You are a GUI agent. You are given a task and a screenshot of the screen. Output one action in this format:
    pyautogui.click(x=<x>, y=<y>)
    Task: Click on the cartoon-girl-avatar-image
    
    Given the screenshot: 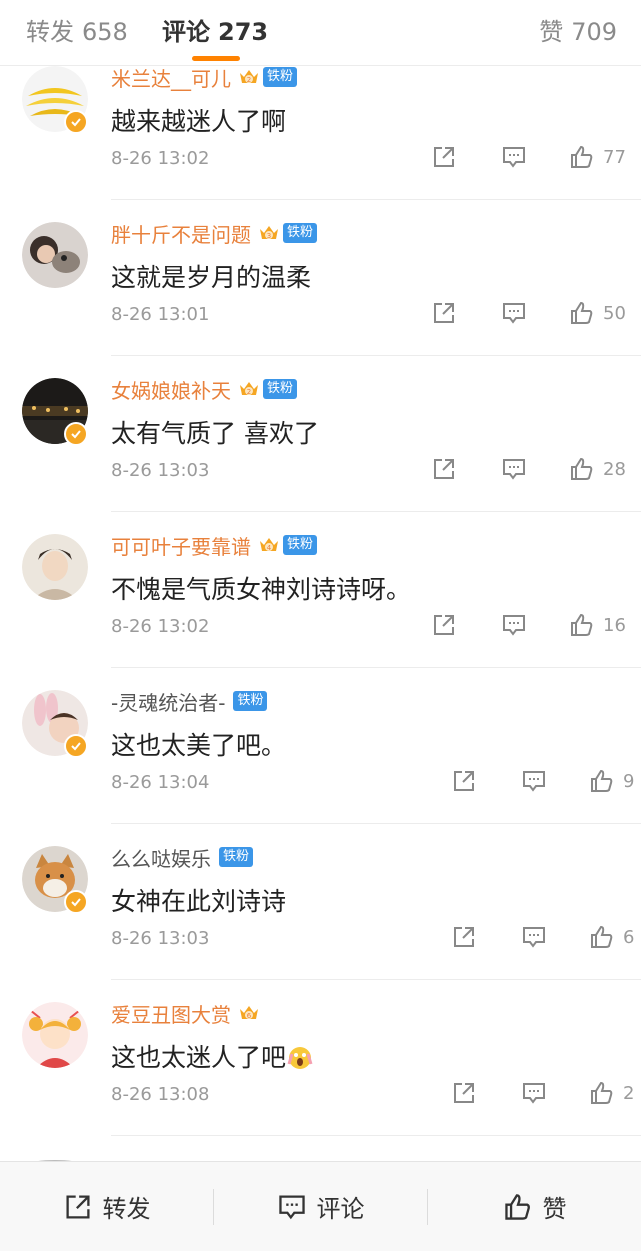 What is the action you would take?
    pyautogui.click(x=55, y=1035)
    